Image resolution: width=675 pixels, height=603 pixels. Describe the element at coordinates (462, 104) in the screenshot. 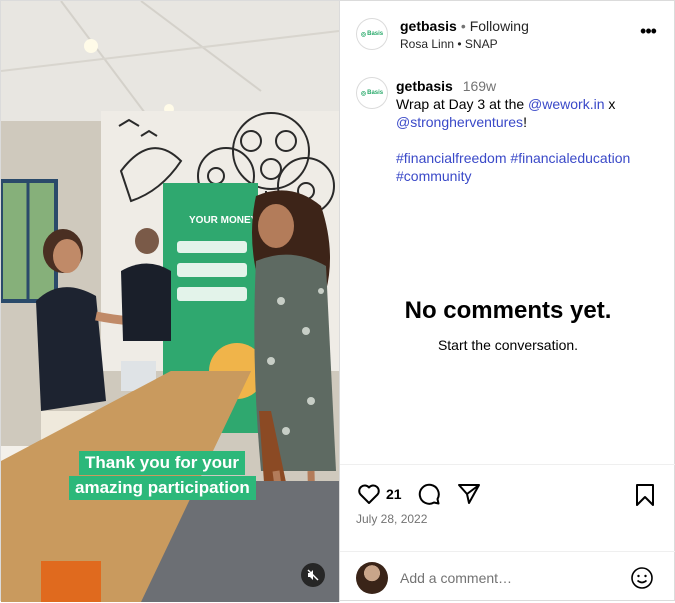

I see `caption-text-before: Wrap at Day 3 at the` at that location.